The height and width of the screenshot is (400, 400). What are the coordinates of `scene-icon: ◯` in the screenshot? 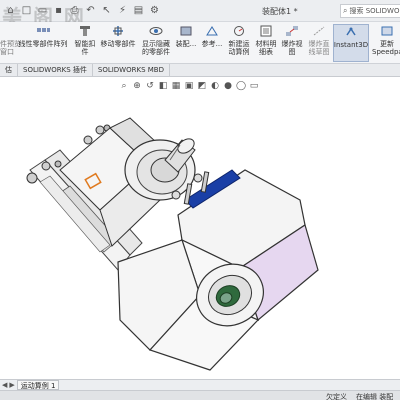 It's located at (241, 86).